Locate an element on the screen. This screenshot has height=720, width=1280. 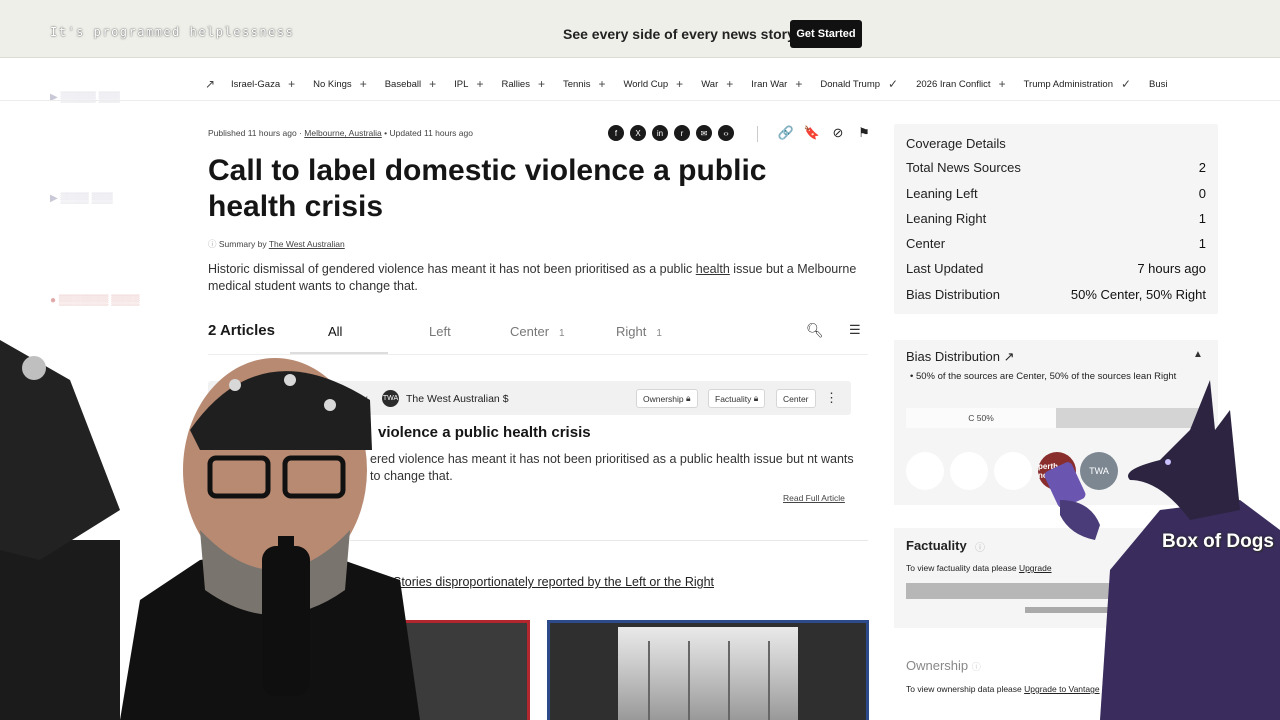
ownership-title: Ownership ⓘ is located at coordinates (943, 665).